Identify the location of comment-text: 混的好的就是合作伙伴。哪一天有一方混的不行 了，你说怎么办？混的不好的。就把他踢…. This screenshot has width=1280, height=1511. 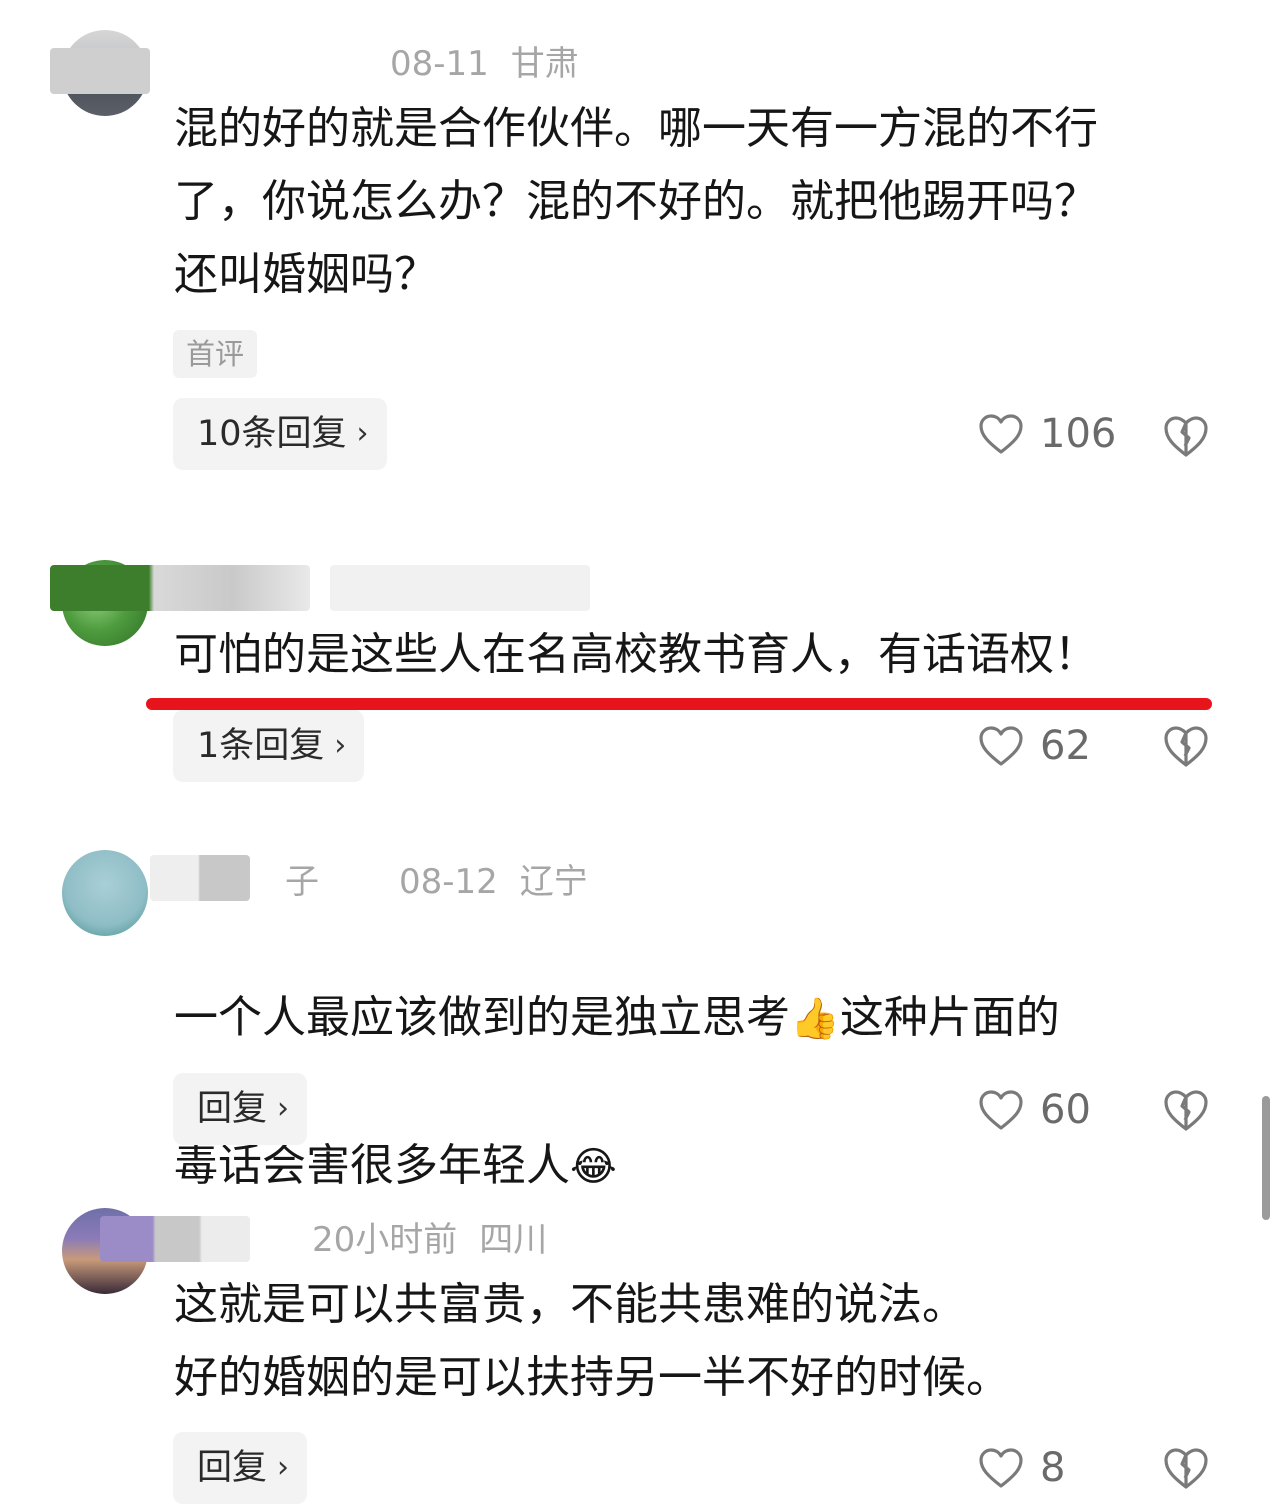
(636, 201).